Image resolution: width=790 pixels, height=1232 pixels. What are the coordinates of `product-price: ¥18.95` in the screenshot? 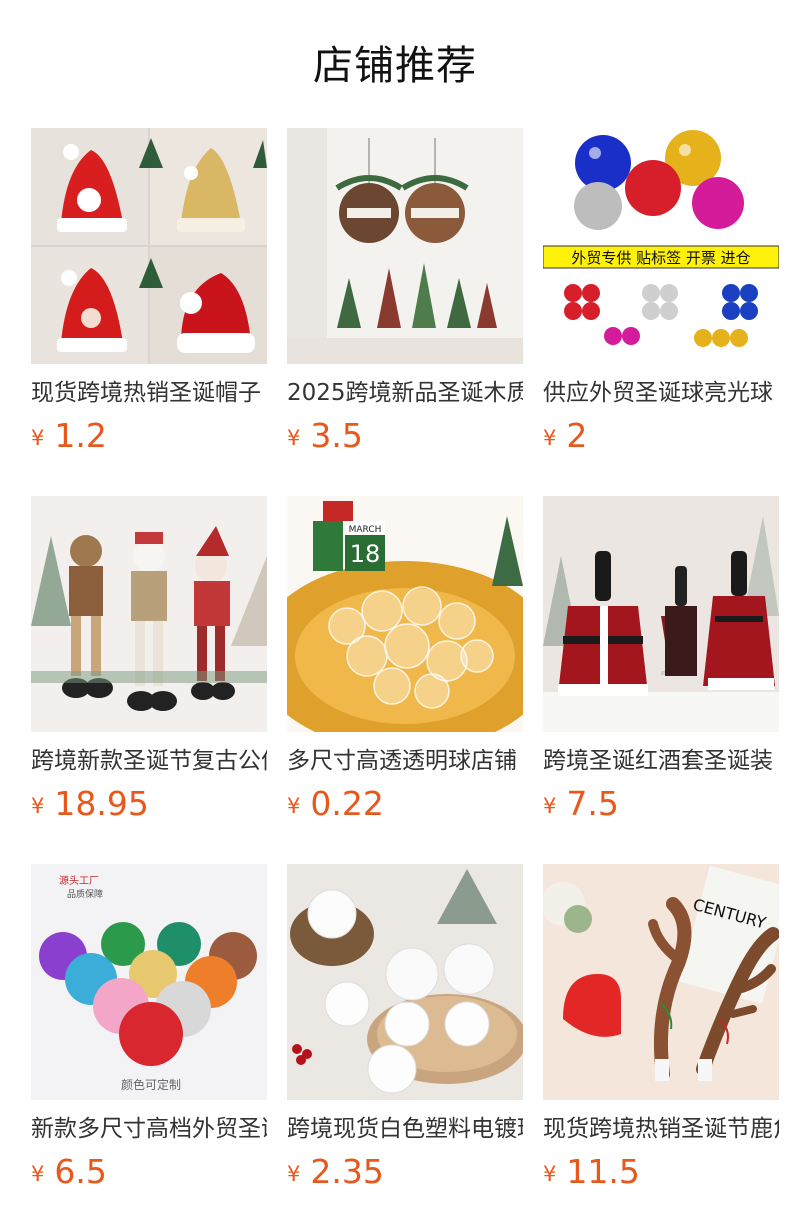 It's located at (90, 803).